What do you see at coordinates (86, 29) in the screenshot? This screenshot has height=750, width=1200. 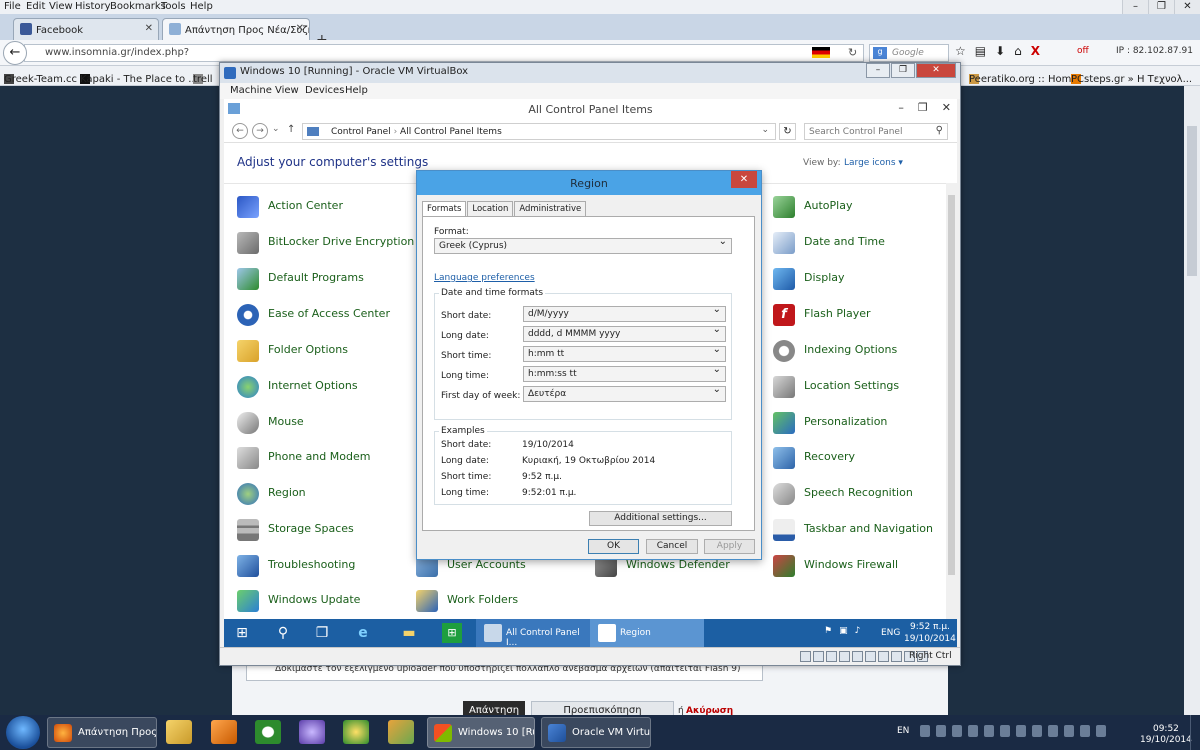 I see `tab-facebook: Facebook ✕` at bounding box center [86, 29].